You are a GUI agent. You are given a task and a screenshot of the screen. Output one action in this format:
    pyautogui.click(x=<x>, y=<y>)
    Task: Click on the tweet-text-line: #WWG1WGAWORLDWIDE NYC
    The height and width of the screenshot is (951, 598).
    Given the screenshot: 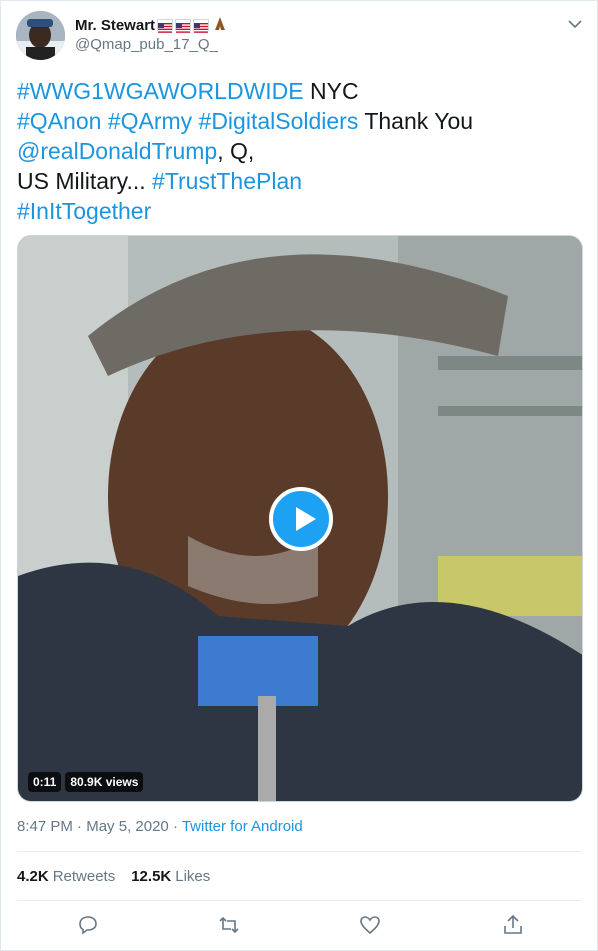 What is the action you would take?
    pyautogui.click(x=297, y=91)
    